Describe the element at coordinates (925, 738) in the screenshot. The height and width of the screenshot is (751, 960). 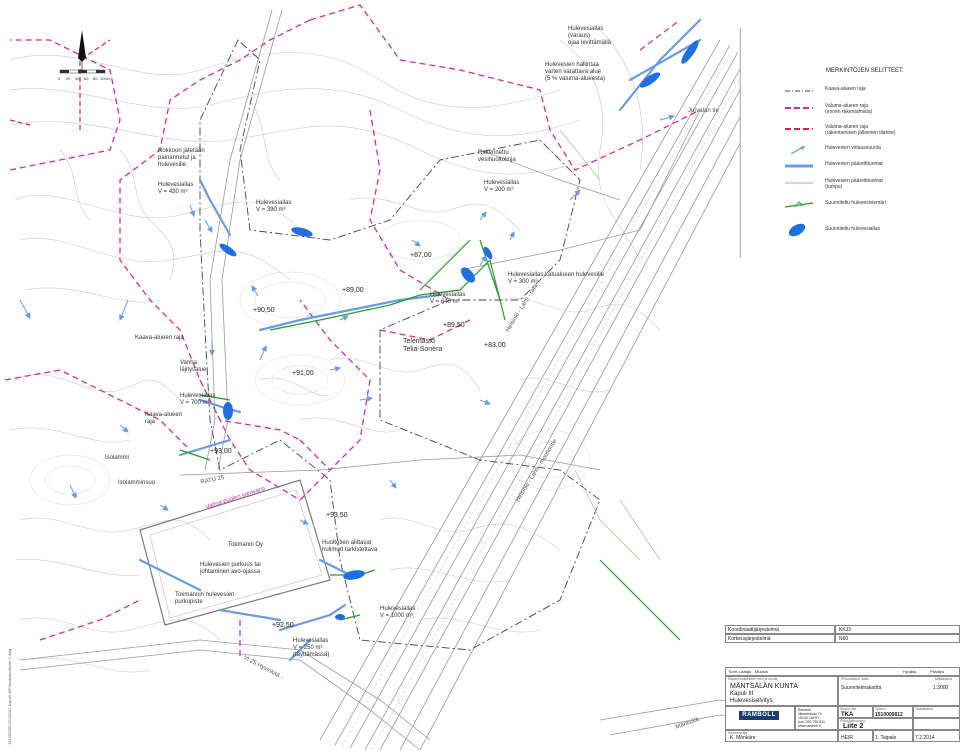
I see `date: 7.2.2014` at that location.